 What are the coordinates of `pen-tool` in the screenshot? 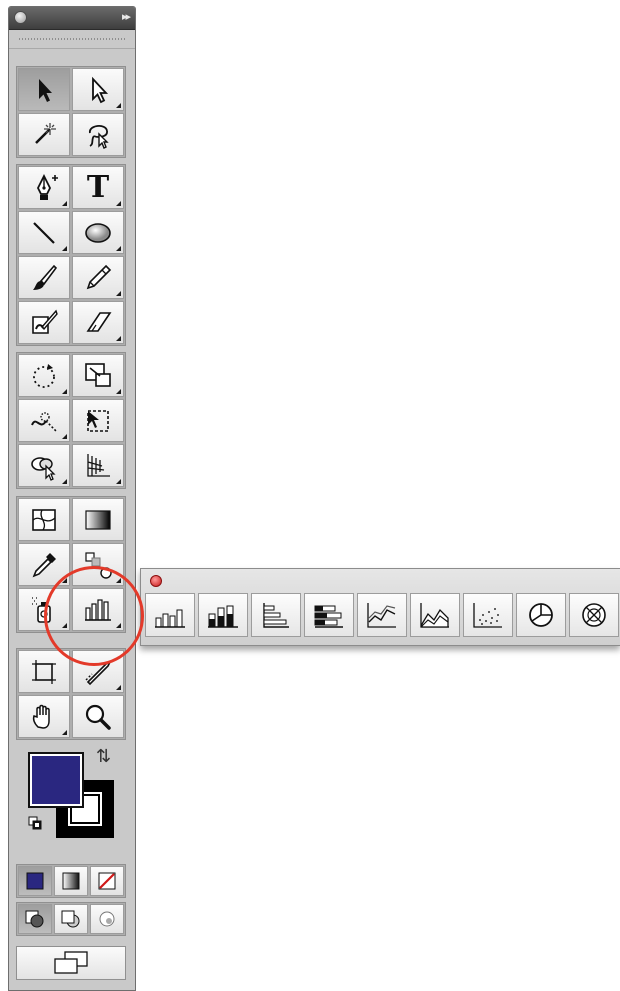 It's located at (44, 187).